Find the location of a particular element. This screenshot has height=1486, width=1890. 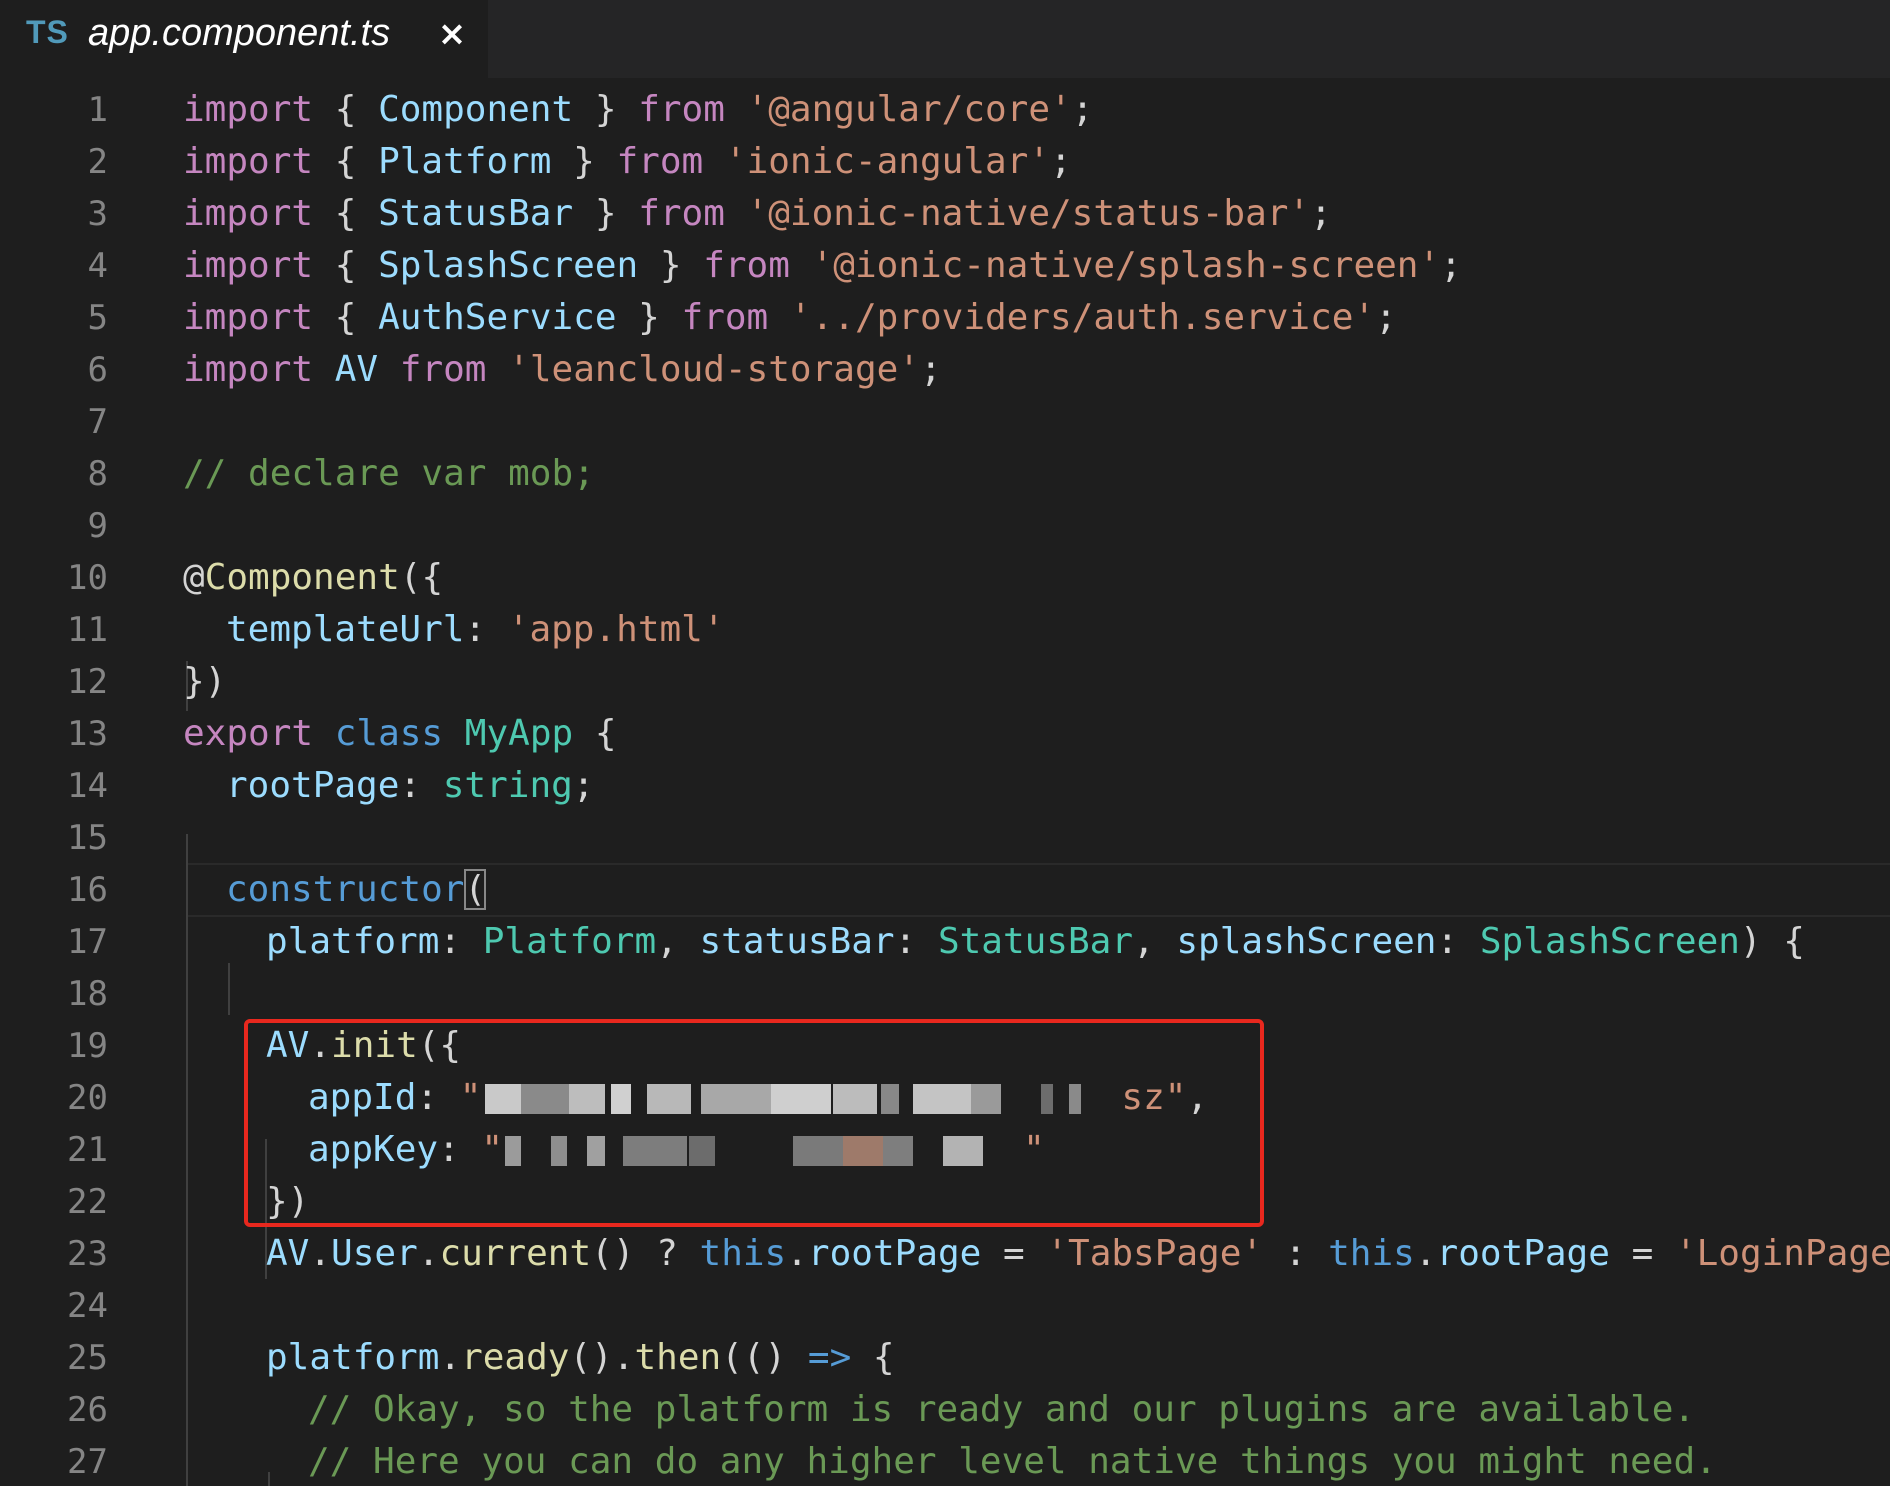

typescript-file-icon: TS is located at coordinates (47, 32).